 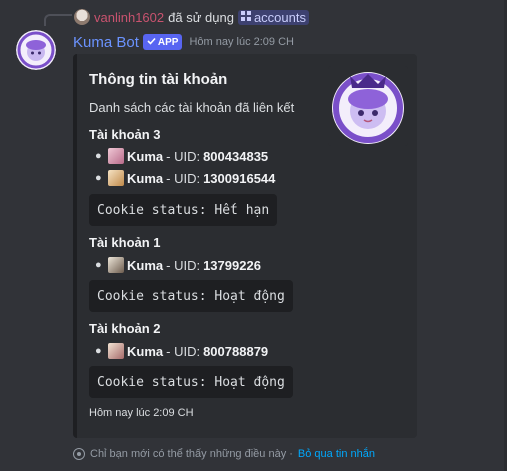 What do you see at coordinates (129, 17) in the screenshot?
I see `reply-username: vanlinh1602` at bounding box center [129, 17].